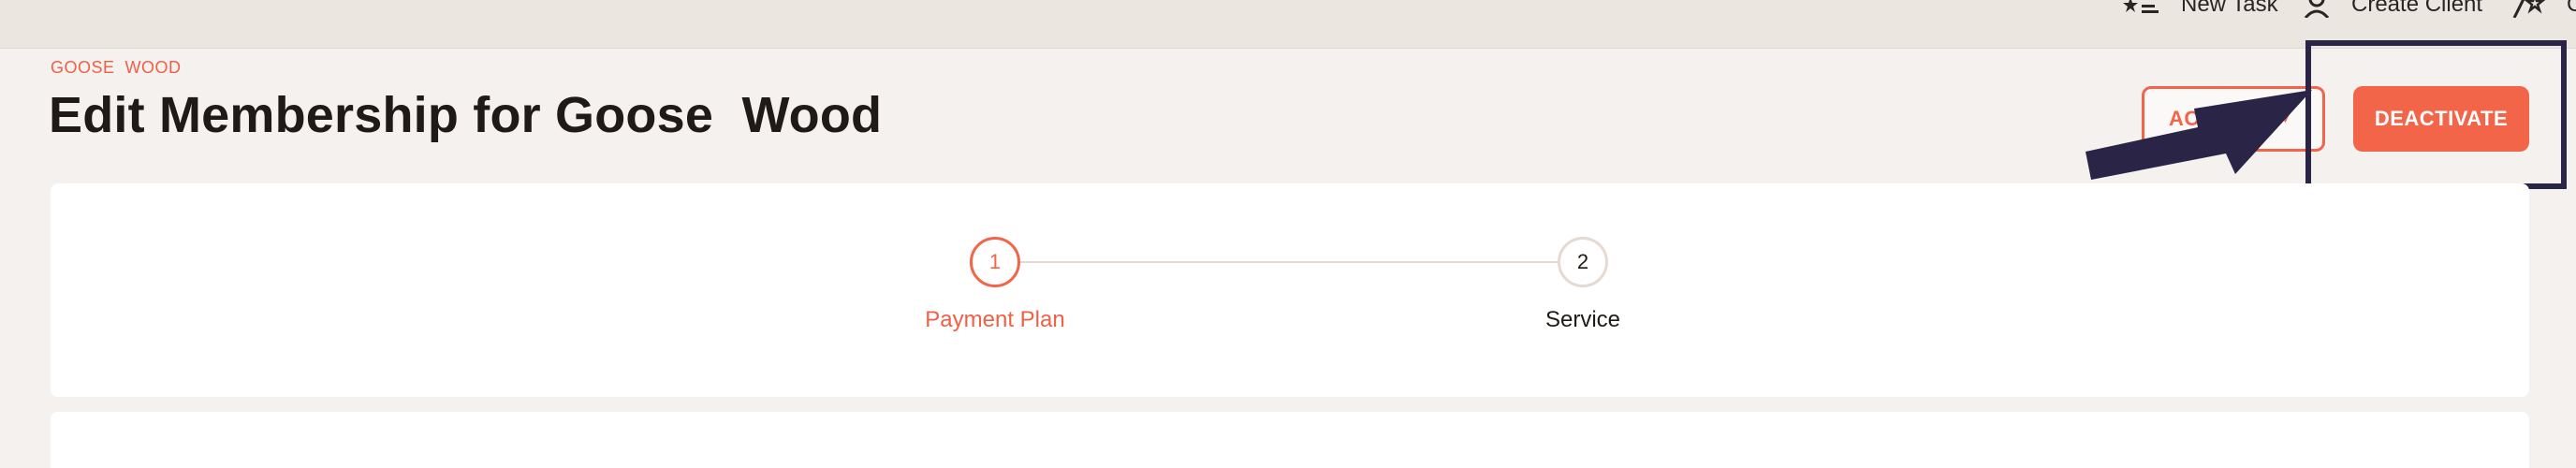  Describe the element at coordinates (1288, 25) in the screenshot. I see `top-bar: New Task Create Client C` at that location.